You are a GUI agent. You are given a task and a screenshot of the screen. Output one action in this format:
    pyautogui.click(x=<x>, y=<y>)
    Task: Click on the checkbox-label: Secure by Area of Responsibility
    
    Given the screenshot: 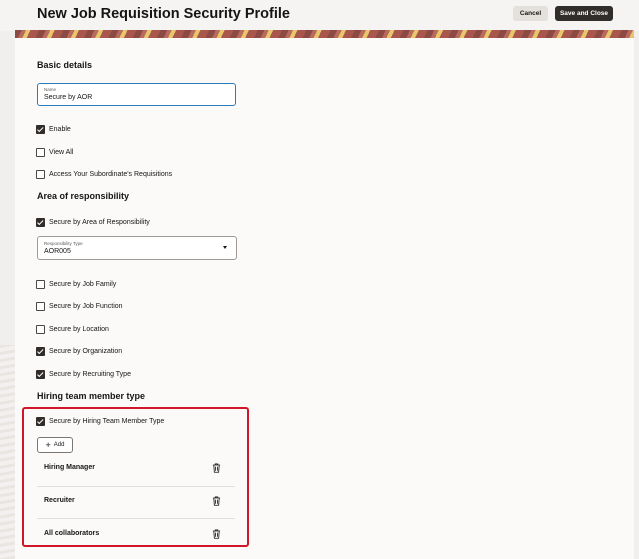 What is the action you would take?
    pyautogui.click(x=99, y=222)
    